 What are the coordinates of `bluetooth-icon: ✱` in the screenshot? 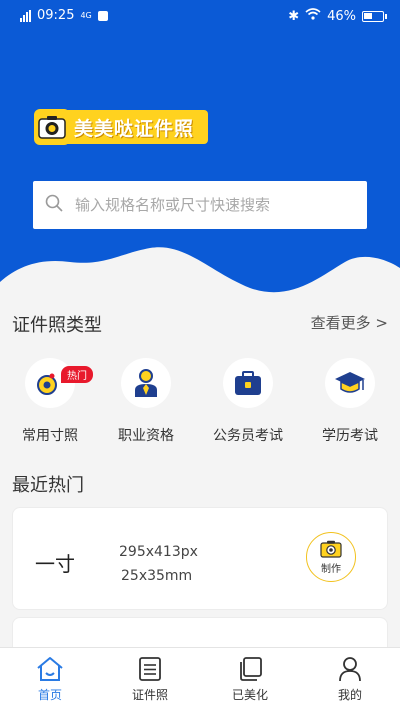 It's located at (294, 16).